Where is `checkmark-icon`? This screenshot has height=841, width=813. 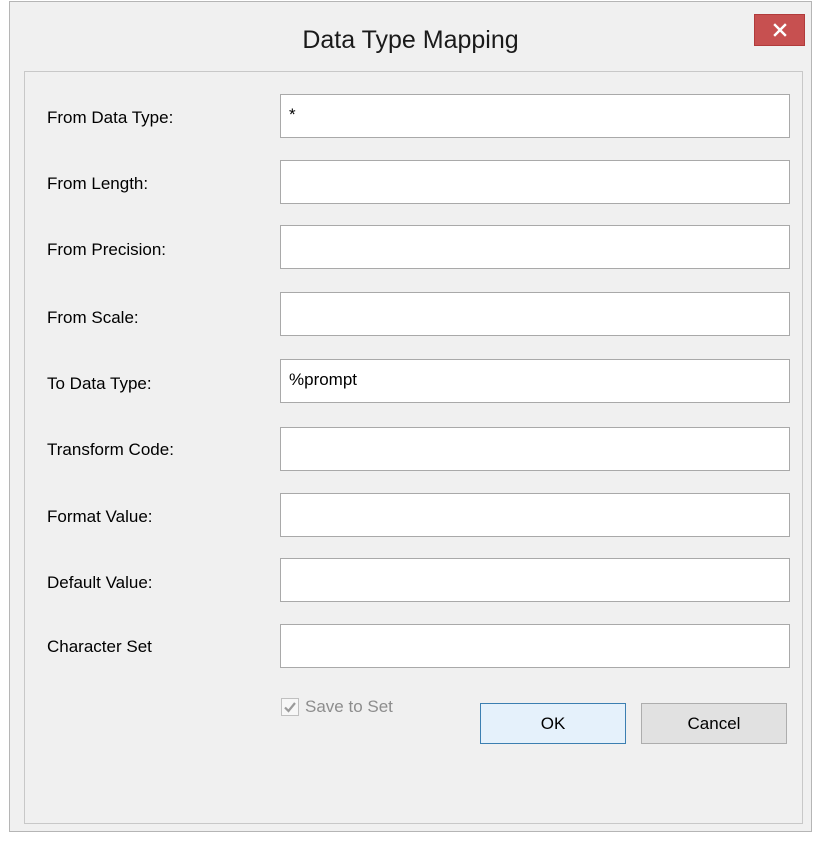 checkmark-icon is located at coordinates (290, 707).